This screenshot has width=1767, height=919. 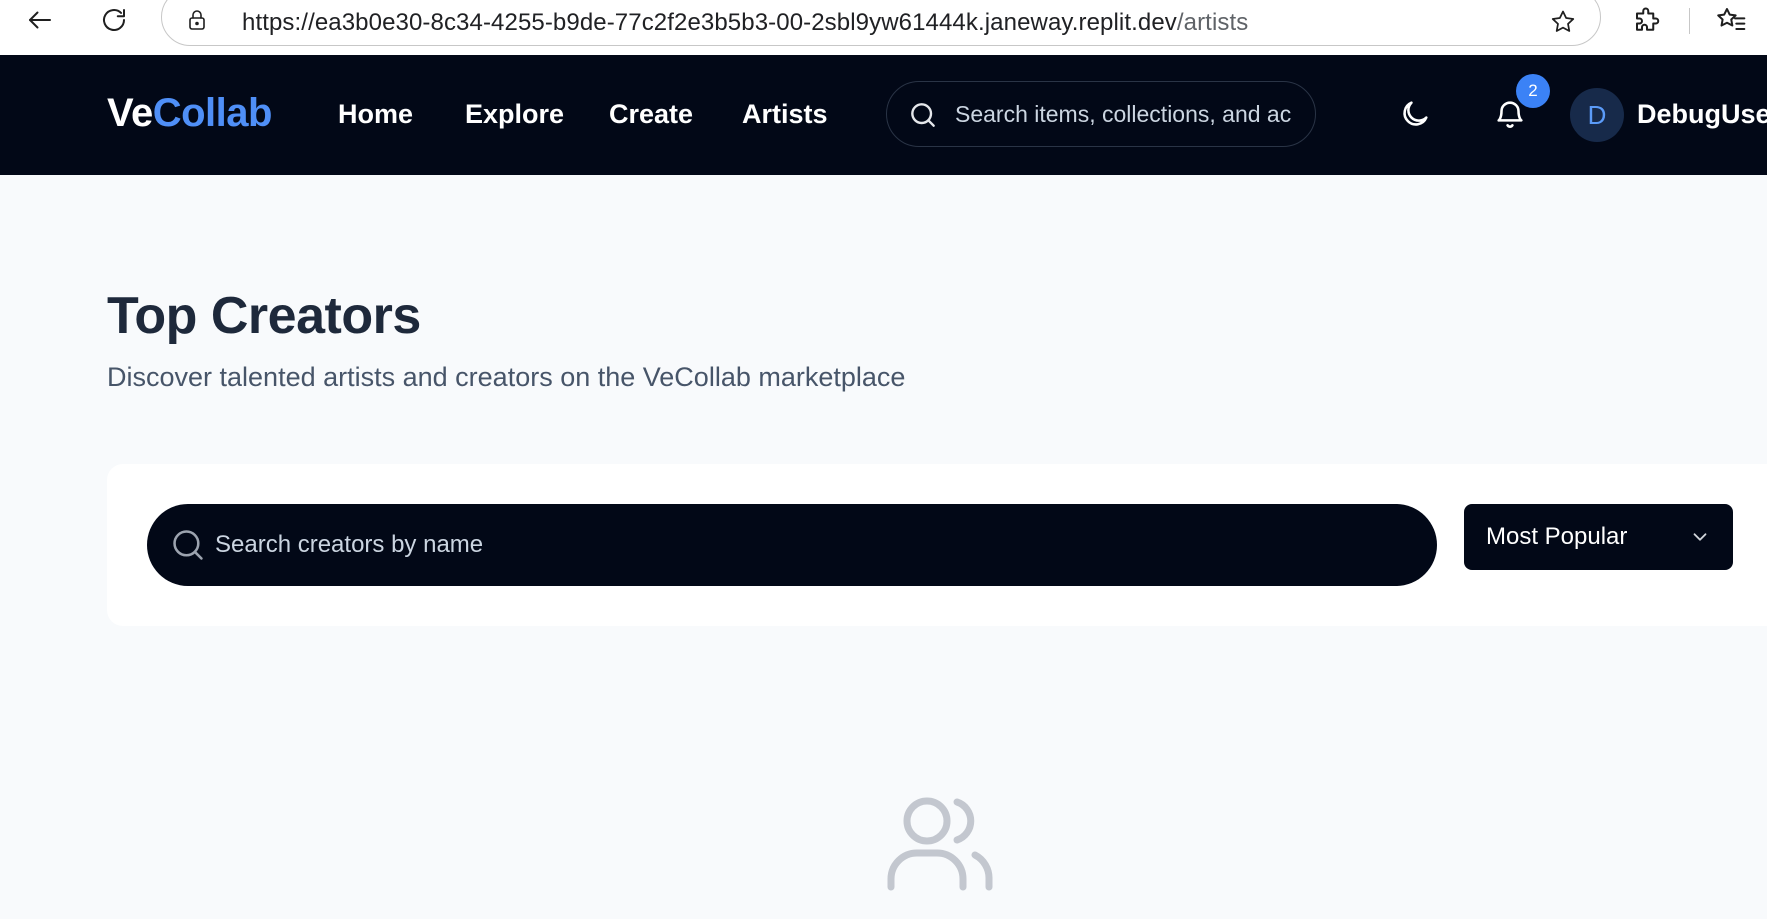 I want to click on url-path: /artists, so click(x=1212, y=22).